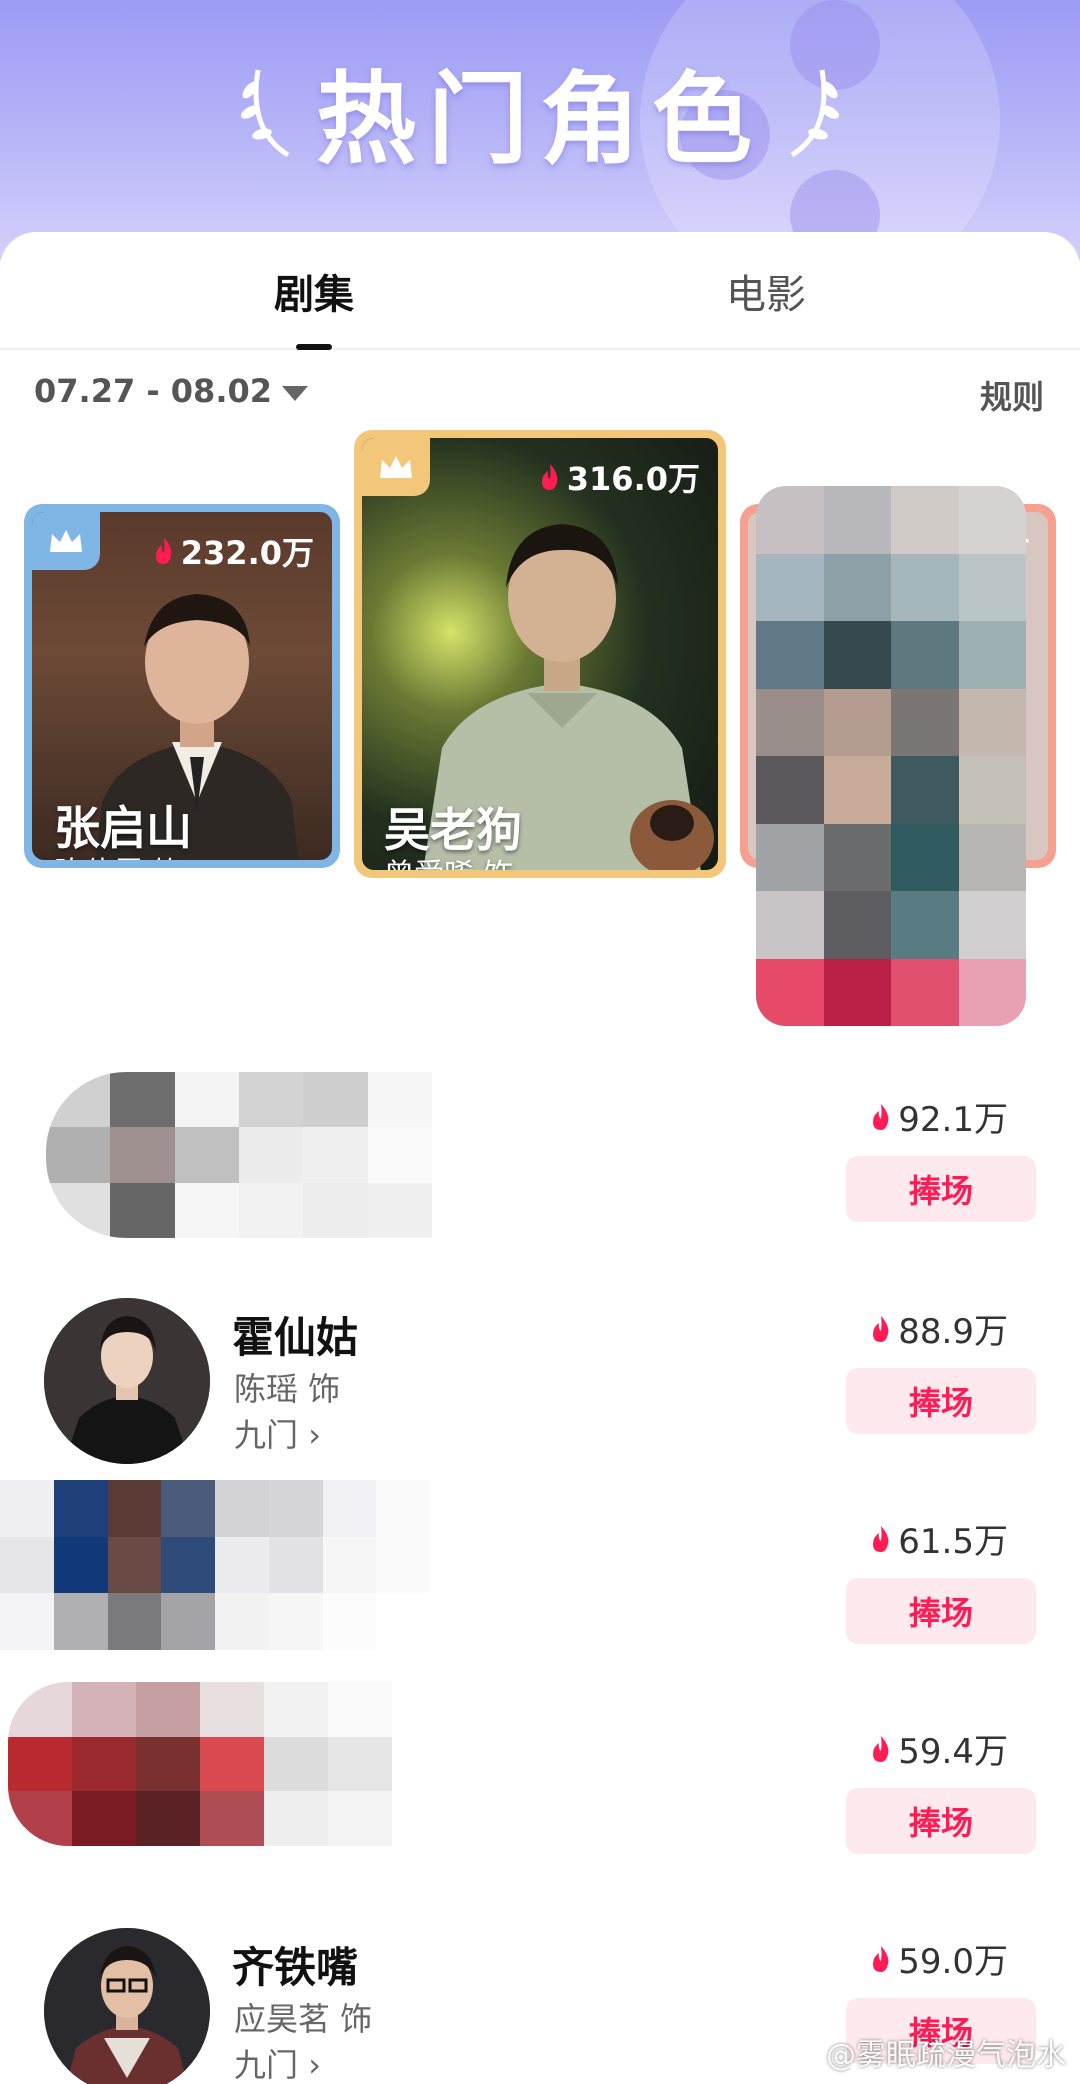 Image resolution: width=1080 pixels, height=2084 pixels. I want to click on date-range-selector: 07.27 - 08.02, so click(171, 391).